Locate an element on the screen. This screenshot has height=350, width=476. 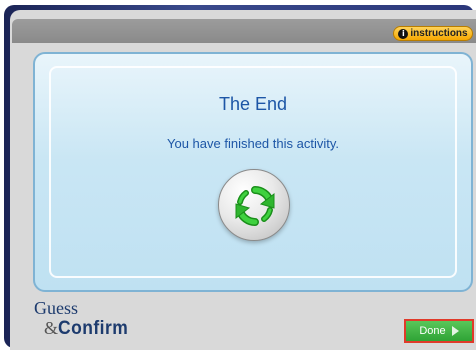
logo-guess-text: Guess is located at coordinates (56, 308).